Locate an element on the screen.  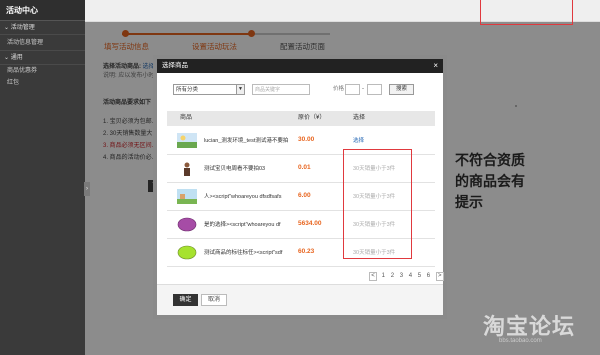
search-button: 搜索 is located at coordinates (401, 89).